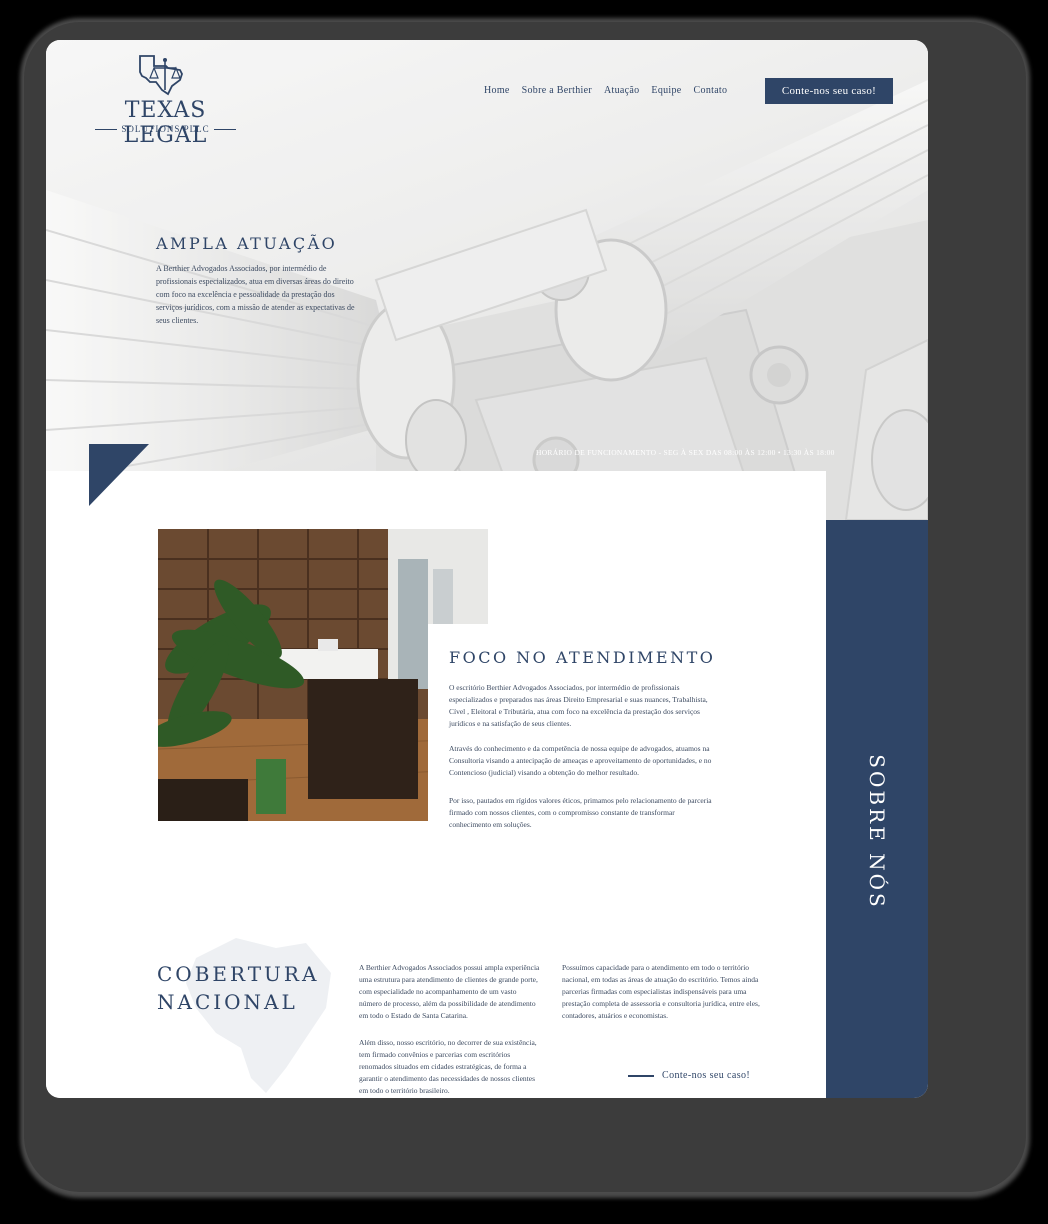 Image resolution: width=1048 pixels, height=1224 pixels. I want to click on brand-logo: TEXAS LEGAL SOLUTIONS PLLC, so click(165, 98).